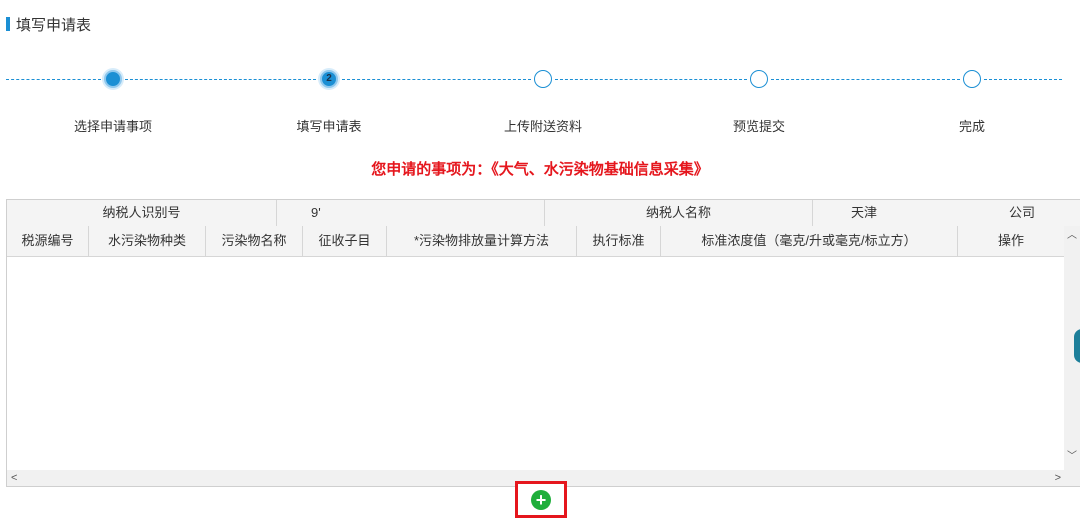  Describe the element at coordinates (14, 478) in the screenshot. I see `scroll-left-icon: <` at that location.